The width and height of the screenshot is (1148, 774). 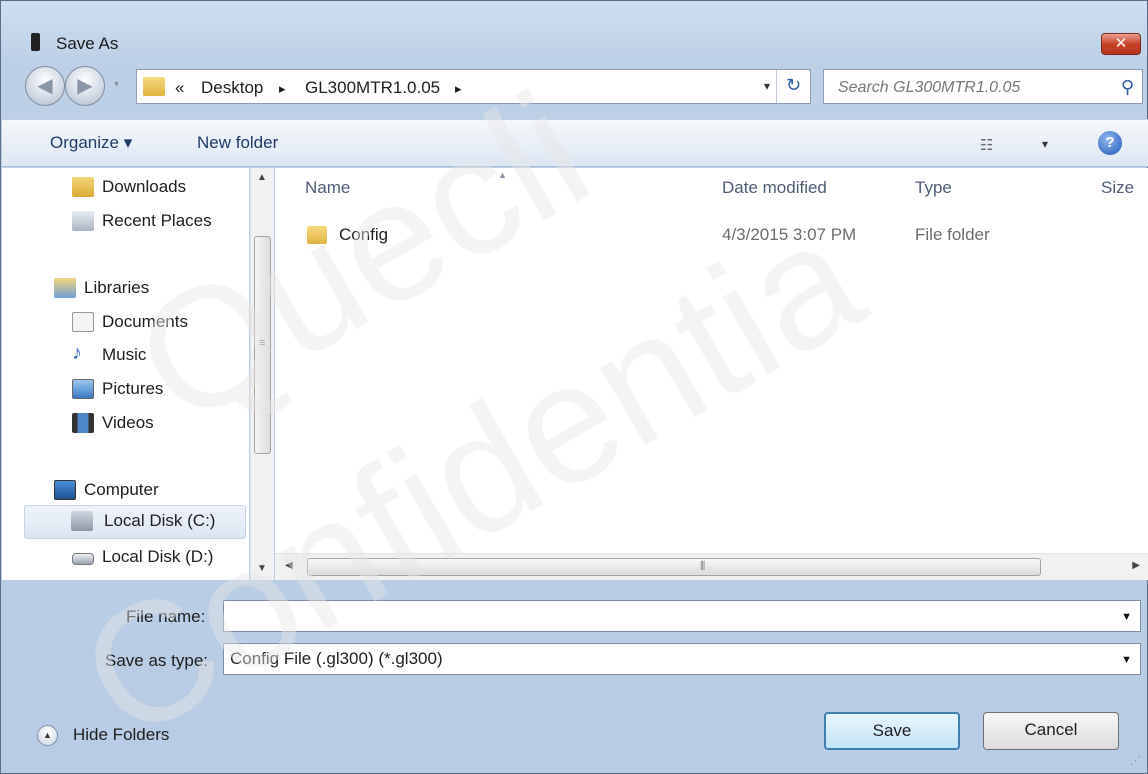 I want to click on nav-item-pictures: Pictures, so click(x=157, y=391).